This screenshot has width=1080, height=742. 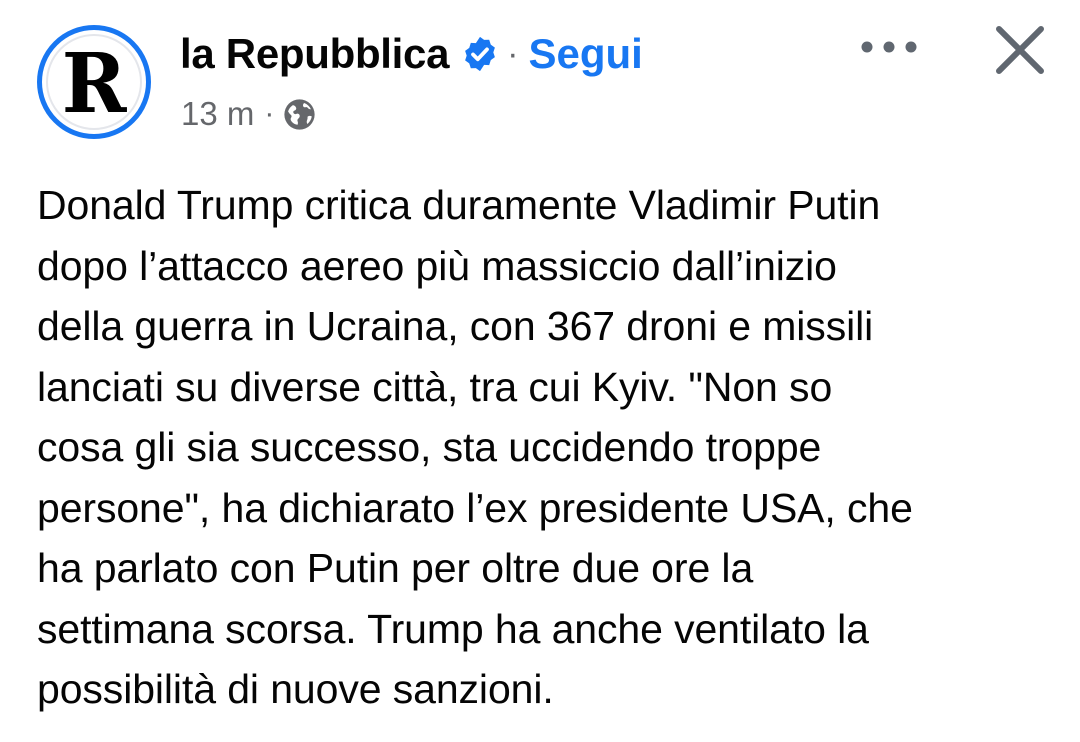 I want to click on author-row: la Repubblica · Segui, so click(x=411, y=54).